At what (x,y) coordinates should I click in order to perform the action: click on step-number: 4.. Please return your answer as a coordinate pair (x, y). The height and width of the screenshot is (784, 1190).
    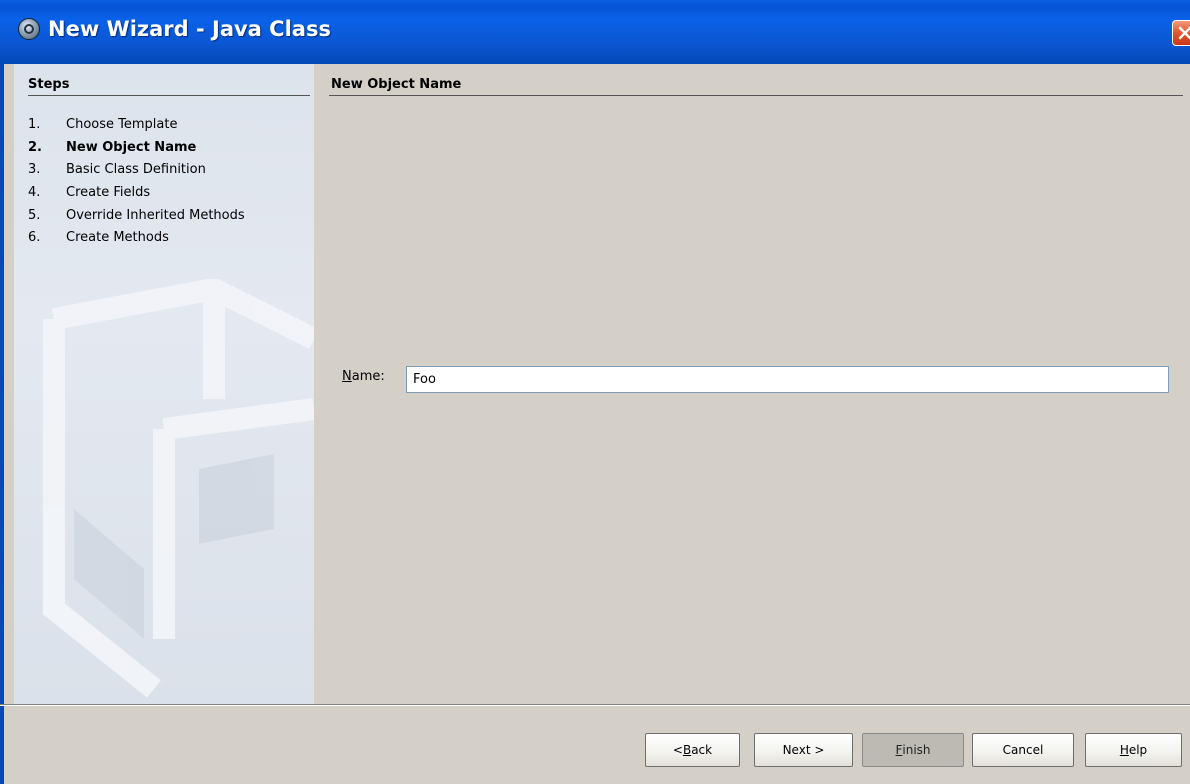
    Looking at the image, I should click on (34, 193).